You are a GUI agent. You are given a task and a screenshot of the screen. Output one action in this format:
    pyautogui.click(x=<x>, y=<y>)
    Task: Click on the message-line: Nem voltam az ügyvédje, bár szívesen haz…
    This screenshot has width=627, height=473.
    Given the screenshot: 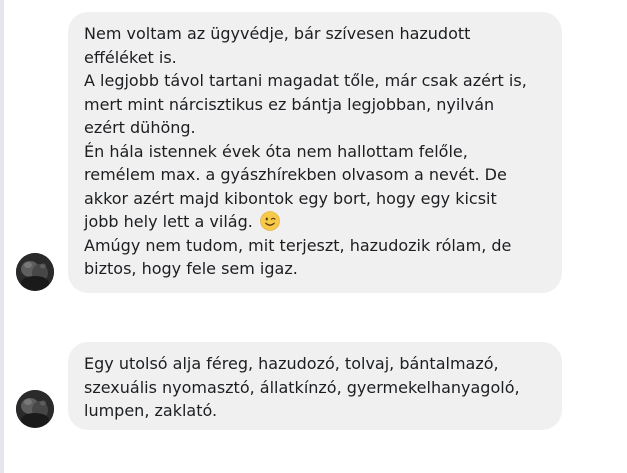 What is the action you would take?
    pyautogui.click(x=277, y=33)
    